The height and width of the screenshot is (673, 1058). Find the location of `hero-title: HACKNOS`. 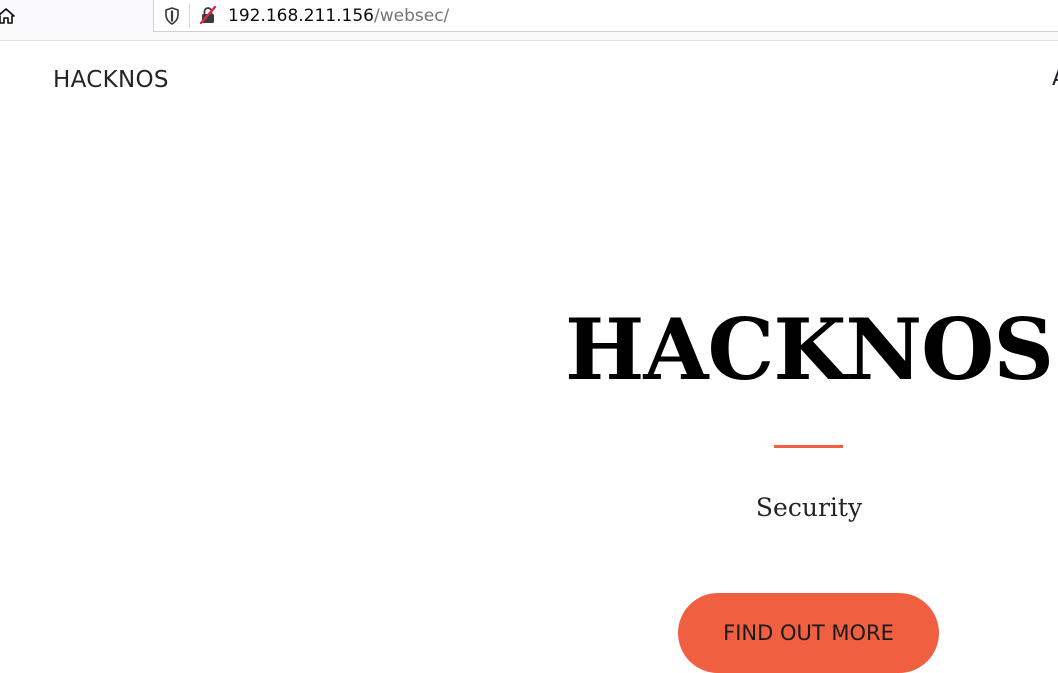

hero-title: HACKNOS is located at coordinates (809, 349).